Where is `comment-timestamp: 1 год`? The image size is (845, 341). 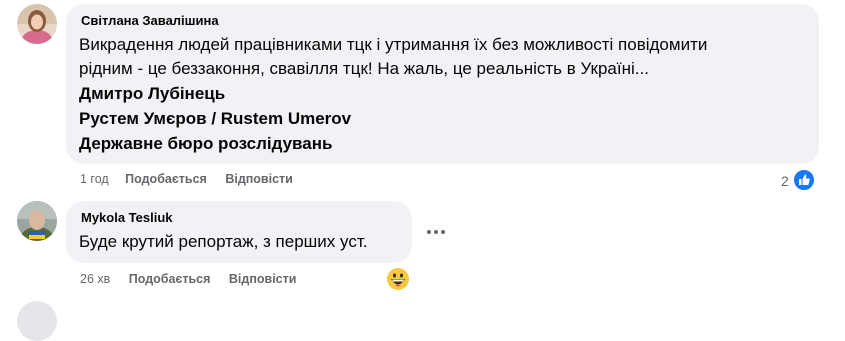
comment-timestamp: 1 год is located at coordinates (94, 179).